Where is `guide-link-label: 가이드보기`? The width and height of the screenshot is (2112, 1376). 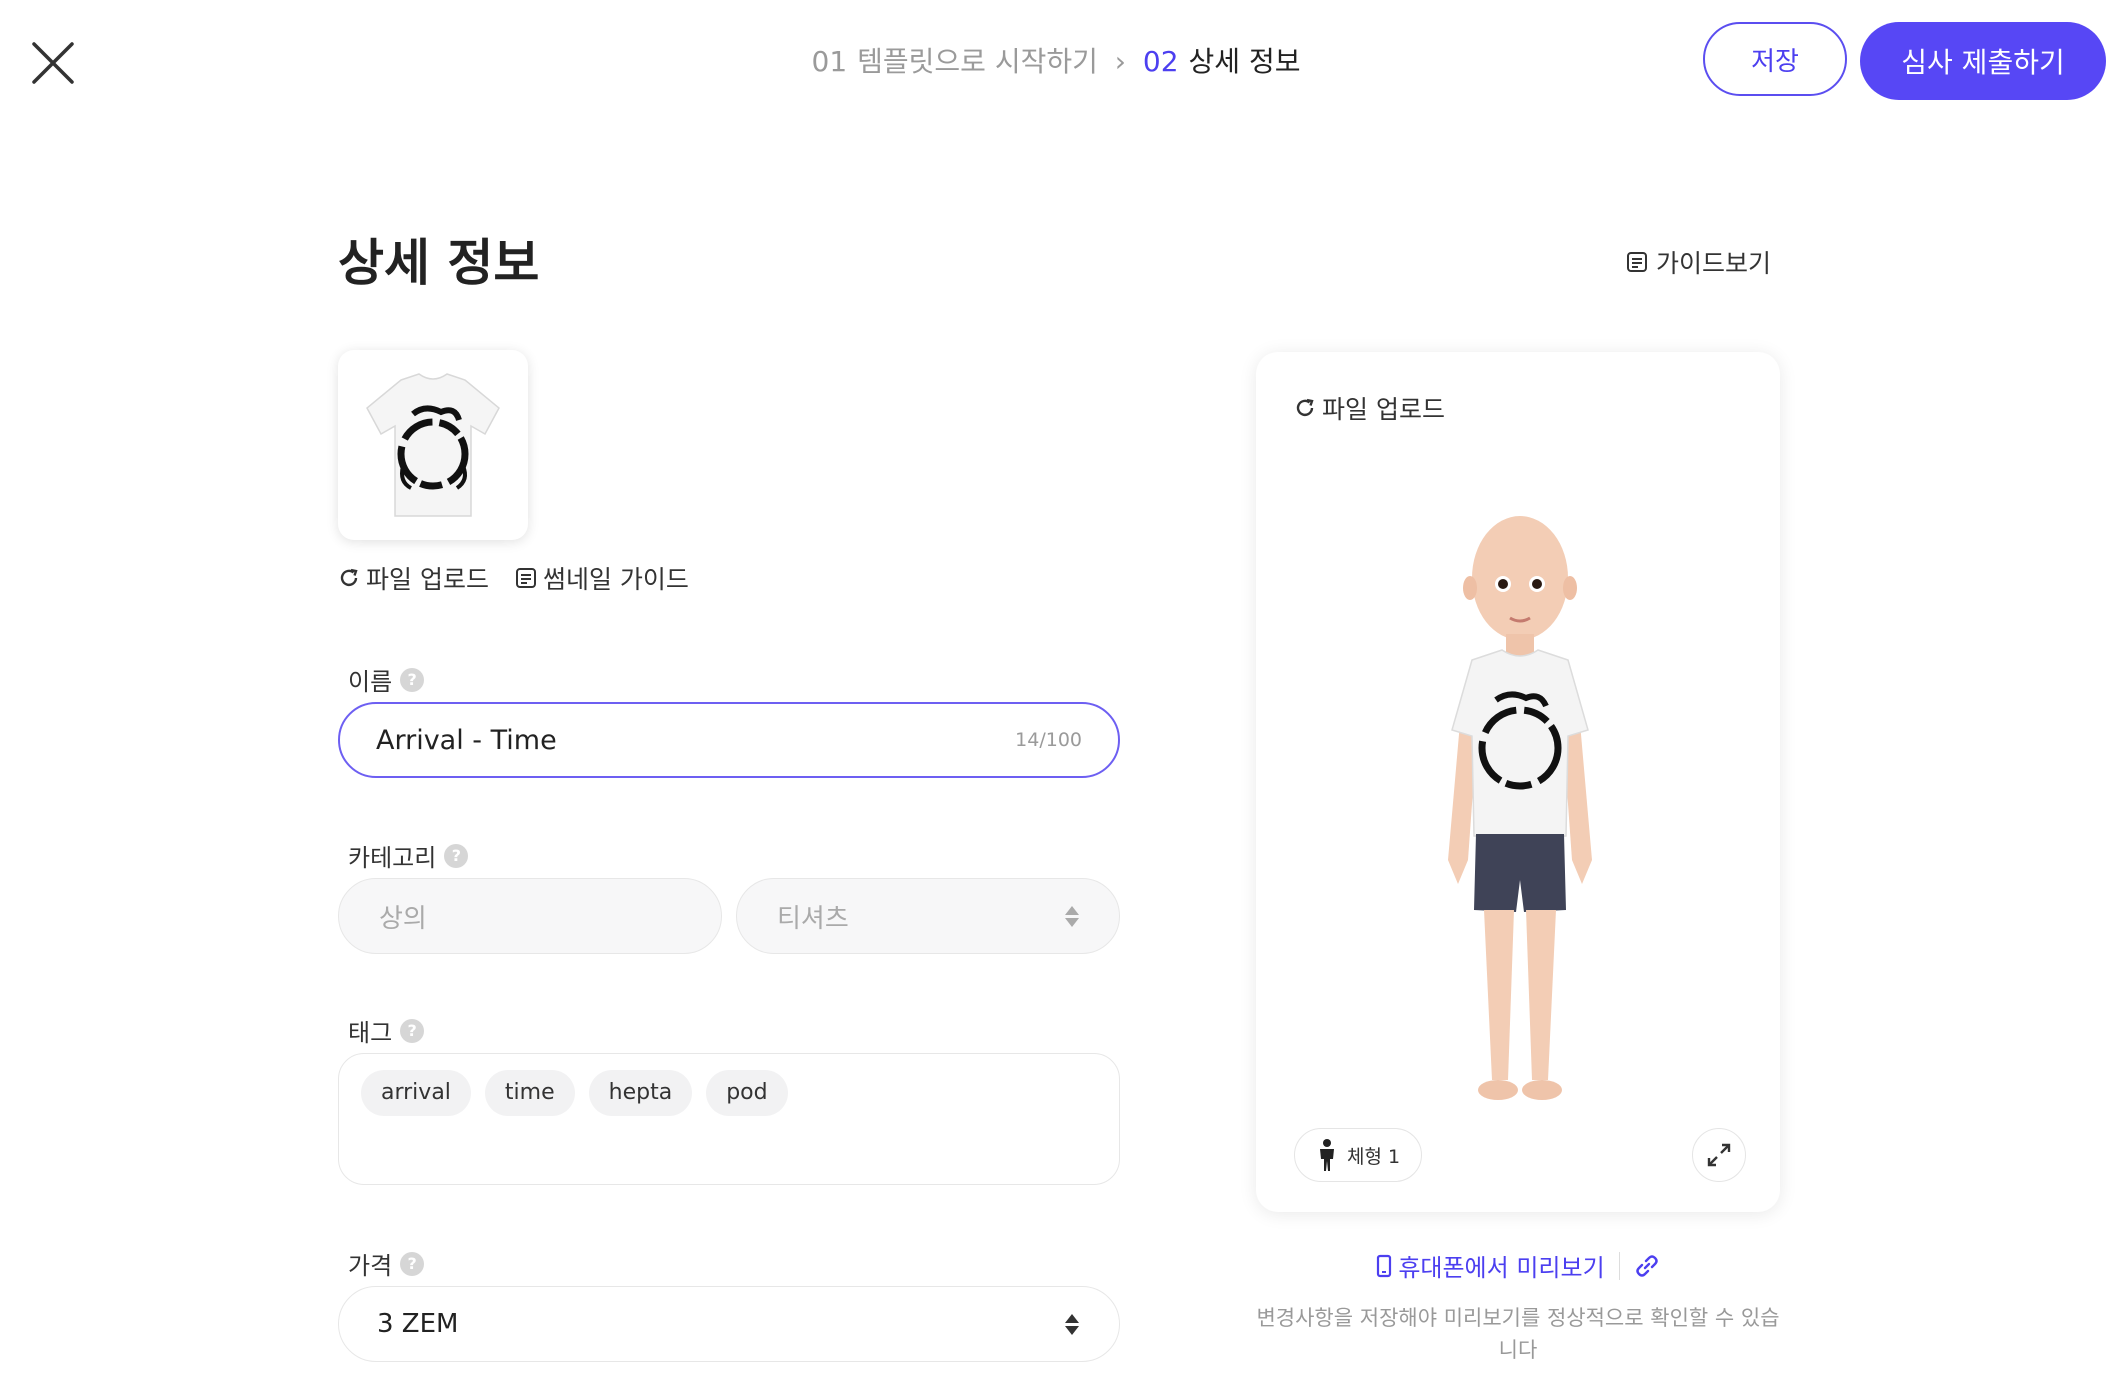
guide-link-label: 가이드보기 is located at coordinates (1714, 263).